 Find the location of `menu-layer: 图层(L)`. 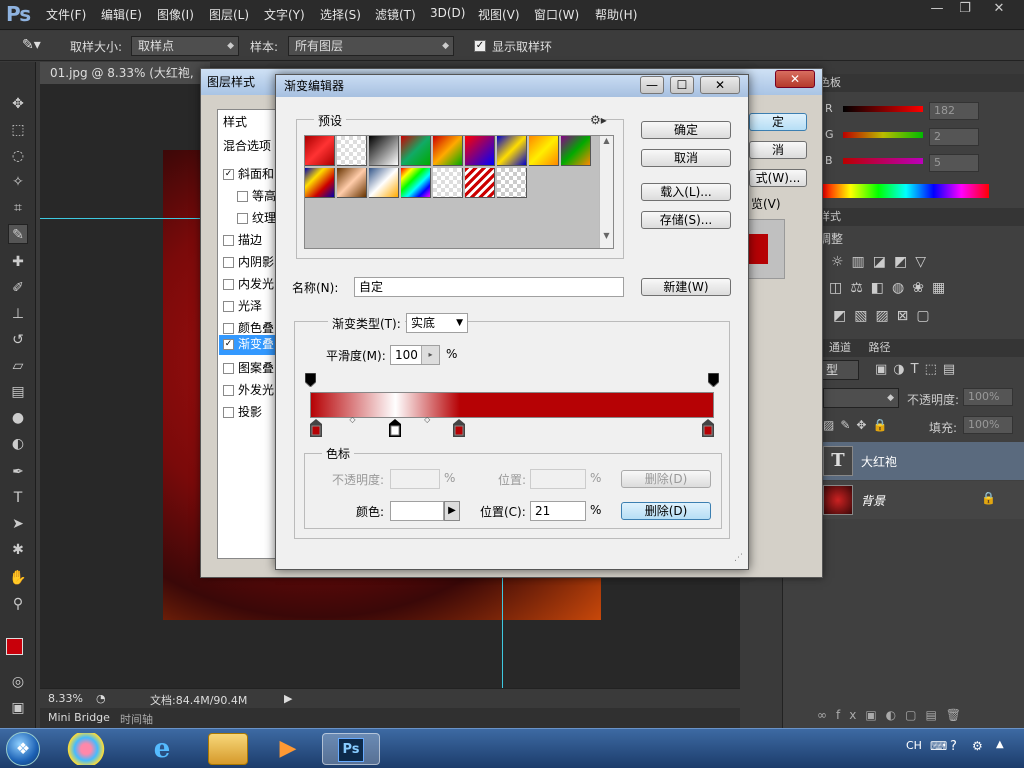

menu-layer: 图层(L) is located at coordinates (229, 14).